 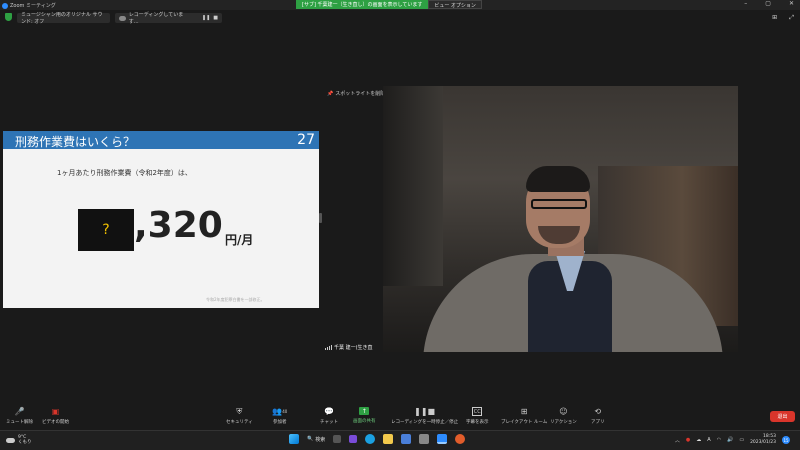 What do you see at coordinates (124, 173) in the screenshot?
I see `slide-text: 1ヶ月あたり刑務作業費（令和2年度）は、` at bounding box center [124, 173].